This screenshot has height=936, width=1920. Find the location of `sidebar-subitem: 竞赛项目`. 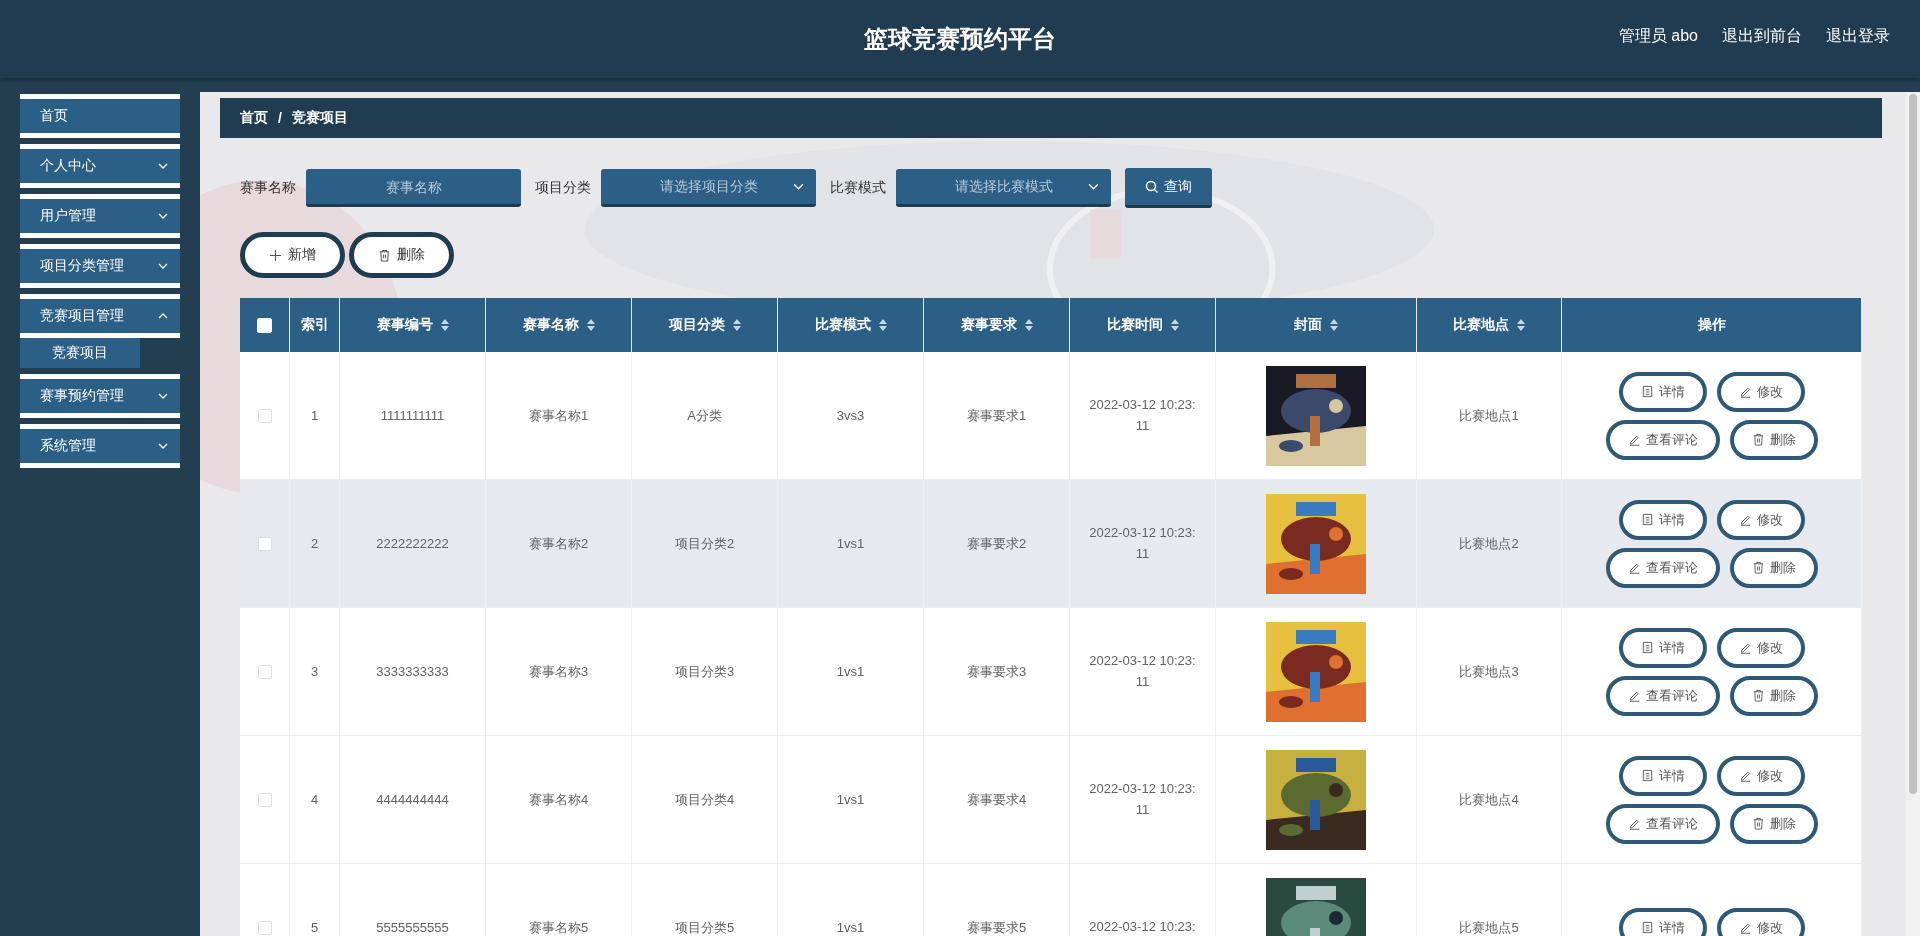

sidebar-subitem: 竞赛项目 is located at coordinates (80, 353).